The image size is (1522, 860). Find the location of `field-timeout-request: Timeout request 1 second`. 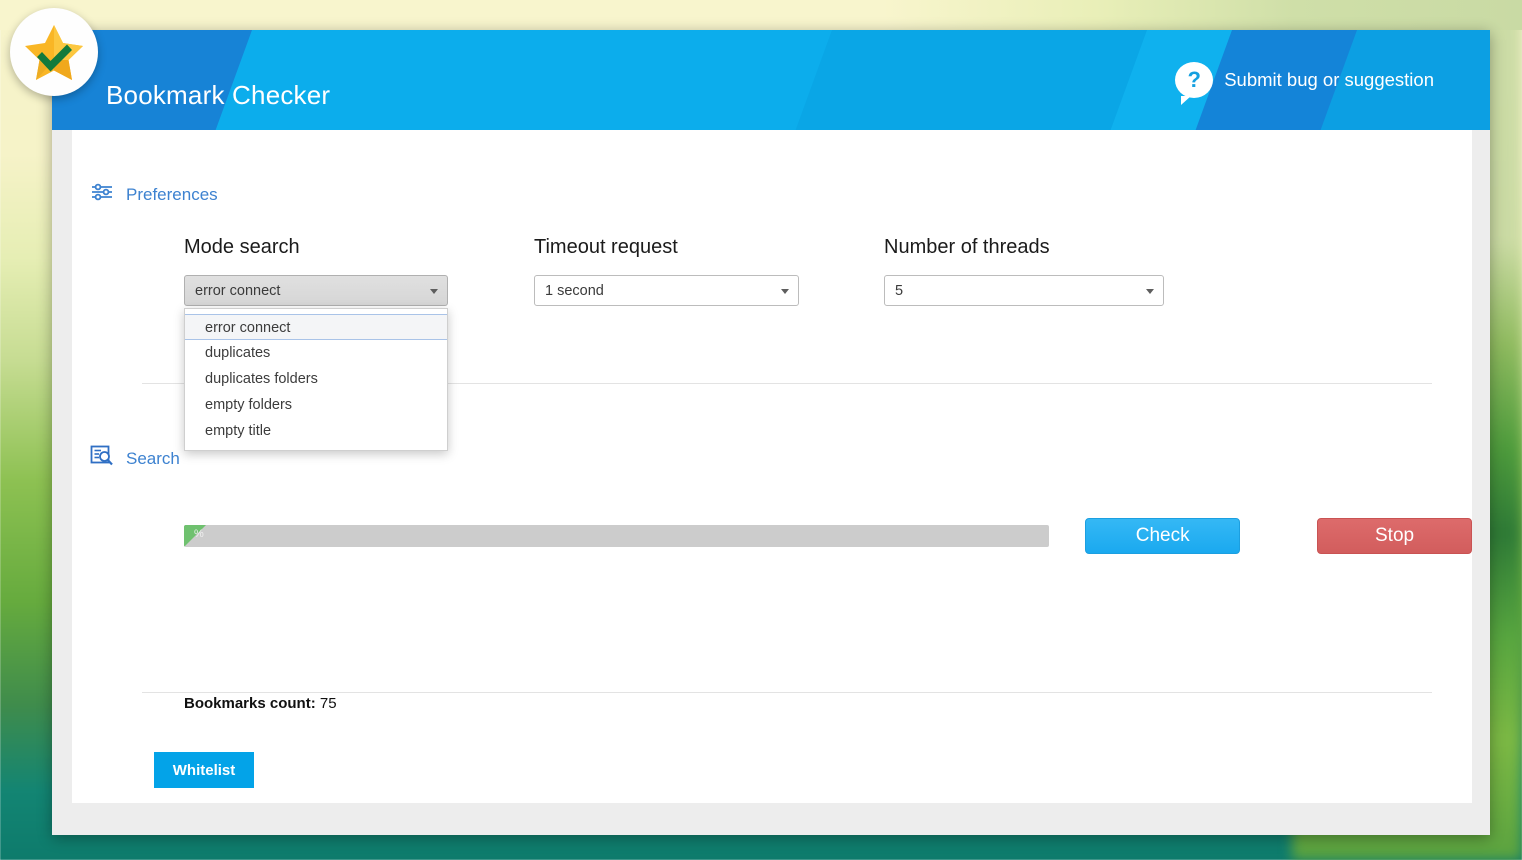

field-timeout-request: Timeout request 1 second is located at coordinates (666, 271).